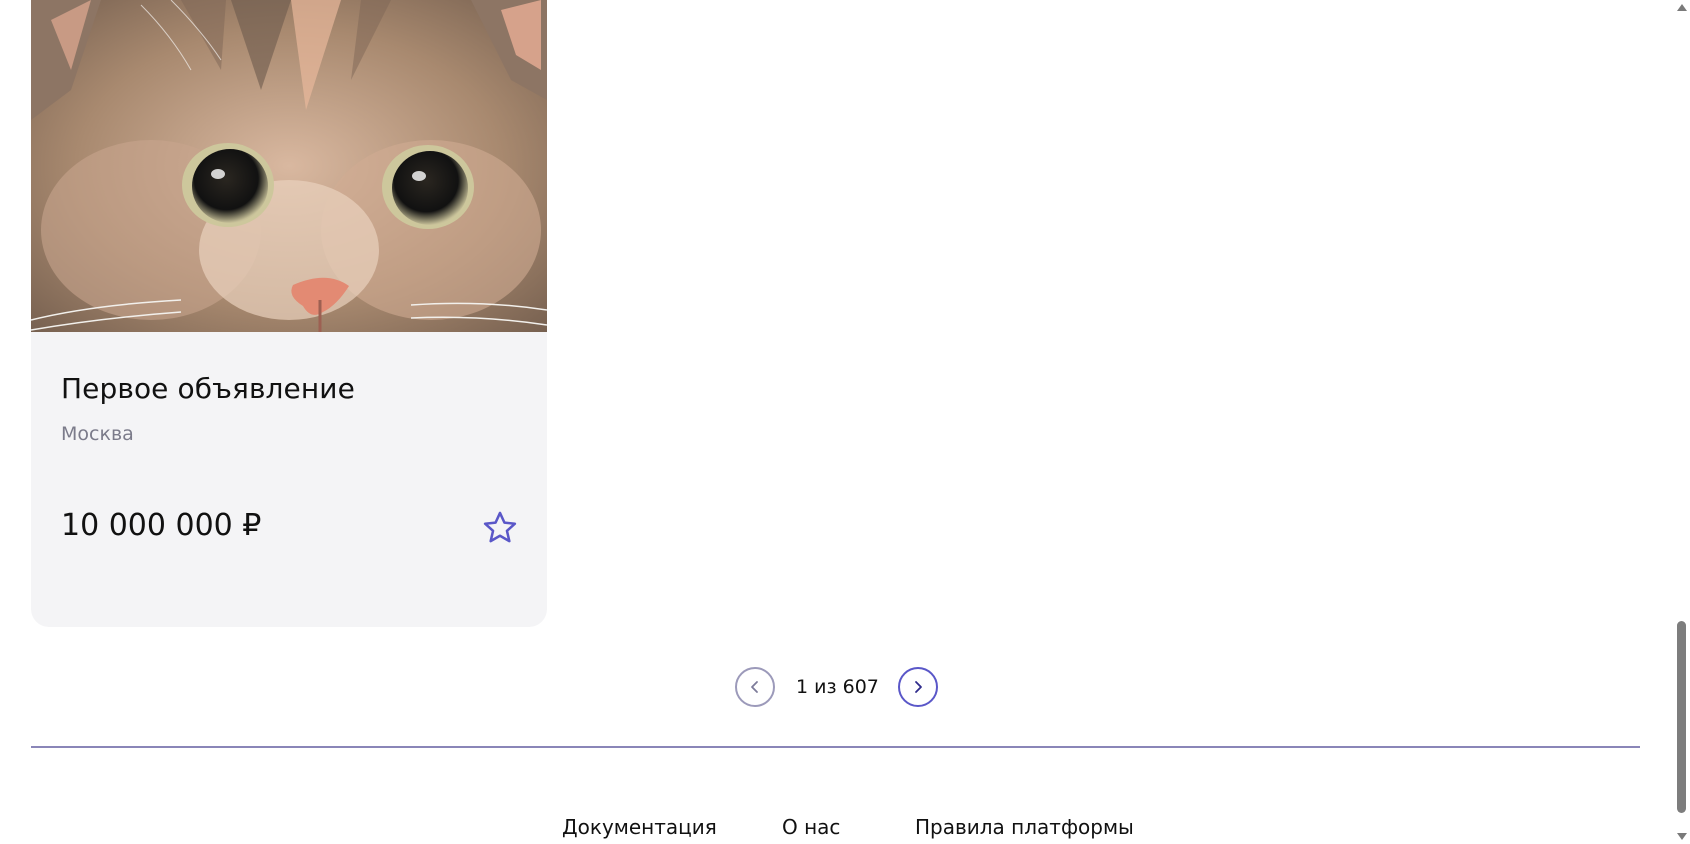 The width and height of the screenshot is (1690, 844). I want to click on footer-link-rules: Правила платформы, so click(1024, 827).